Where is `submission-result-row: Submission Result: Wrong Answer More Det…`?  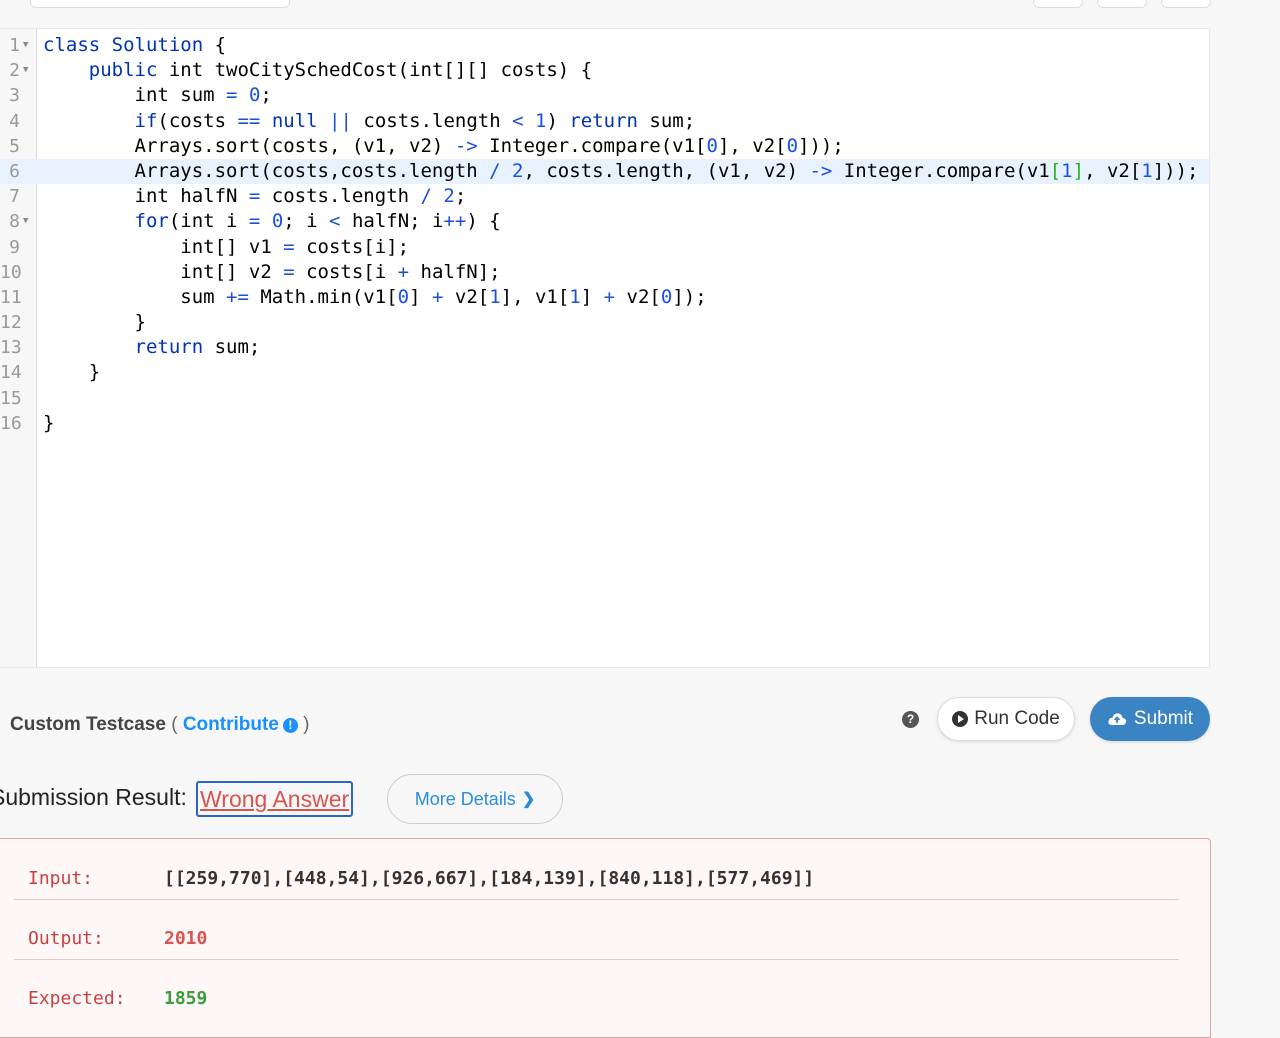
submission-result-row: Submission Result: Wrong Answer More Det… is located at coordinates (610, 800).